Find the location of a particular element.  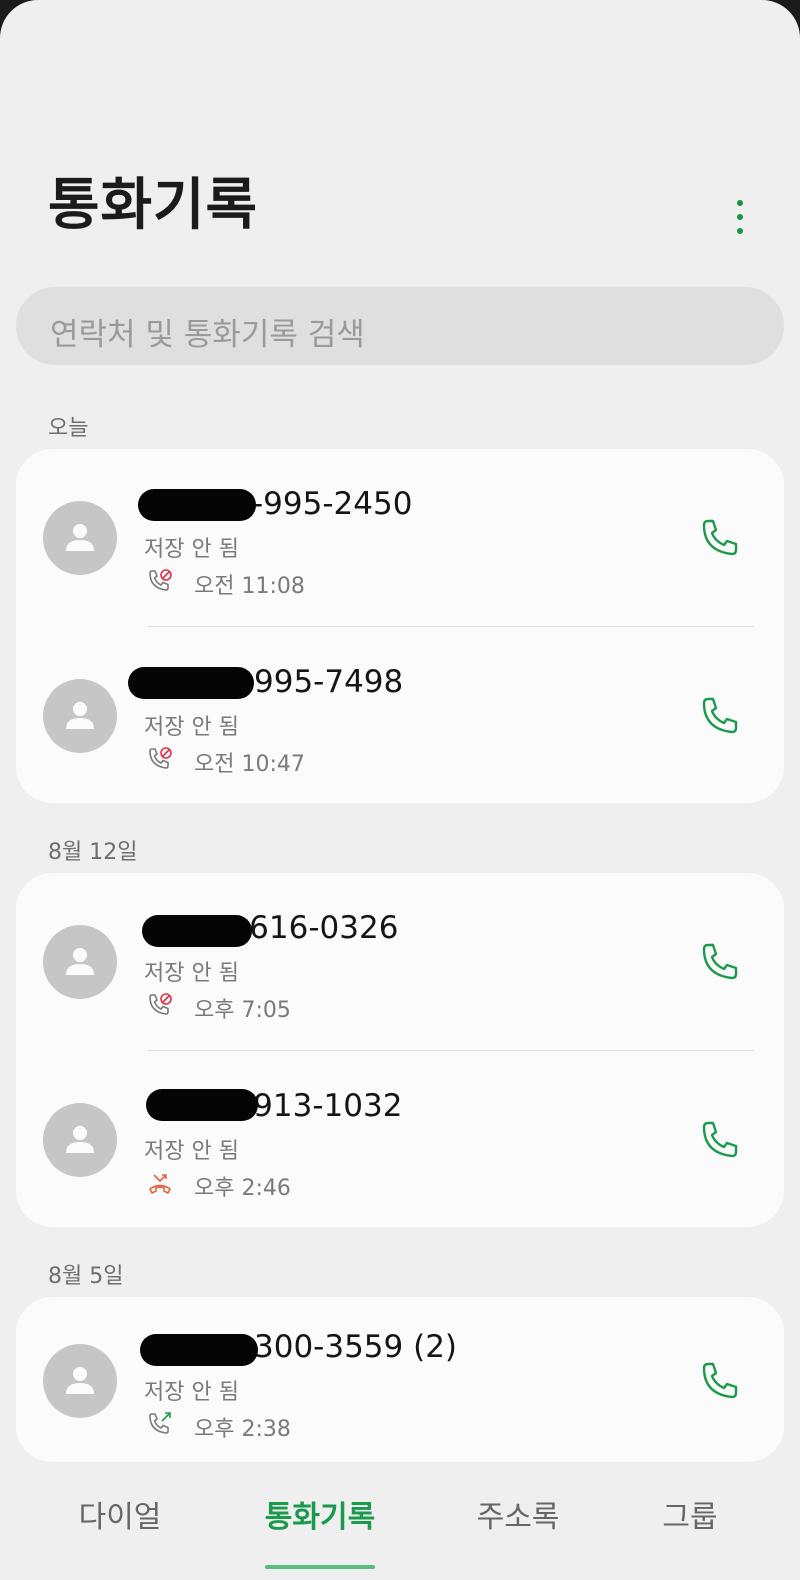

phone-number: -995-2450 is located at coordinates (332, 504).